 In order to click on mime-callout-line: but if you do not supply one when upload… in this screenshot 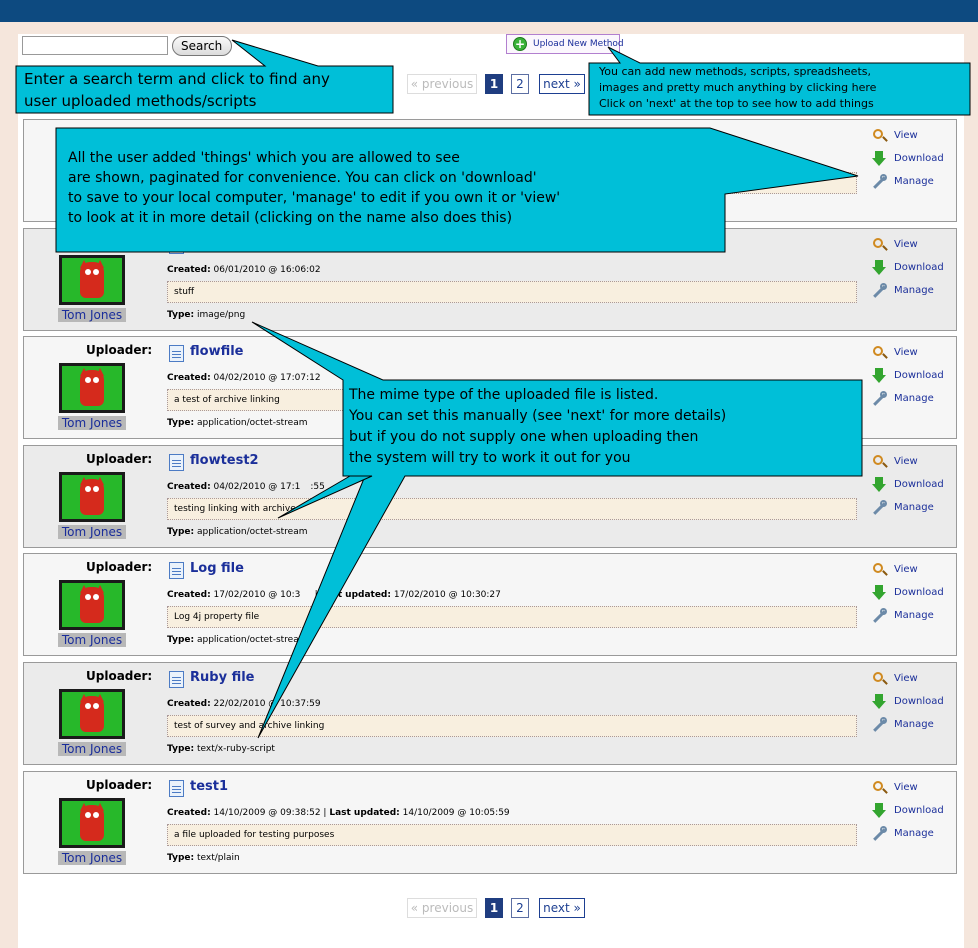, I will do `click(524, 437)`.